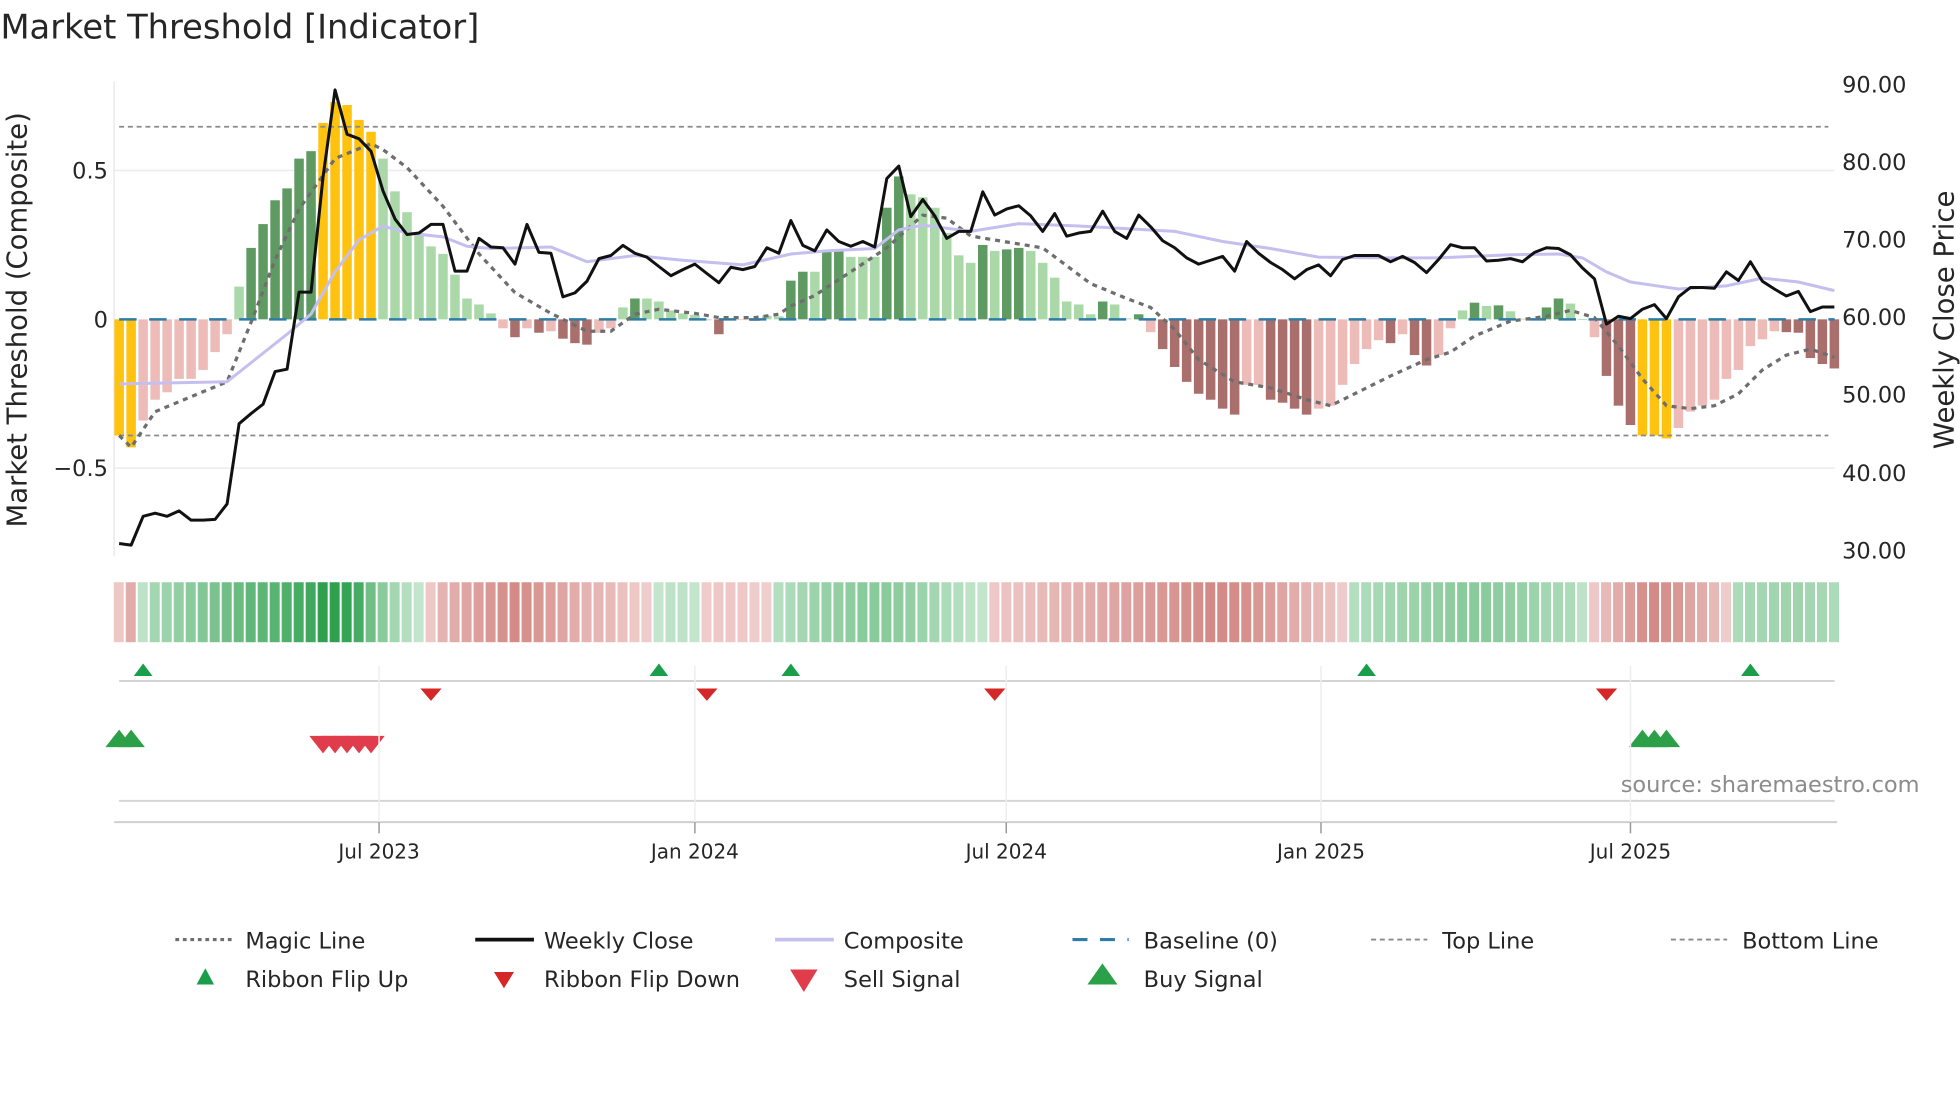  I want to click on x-tick-label: Jul 2025, so click(1629, 851).